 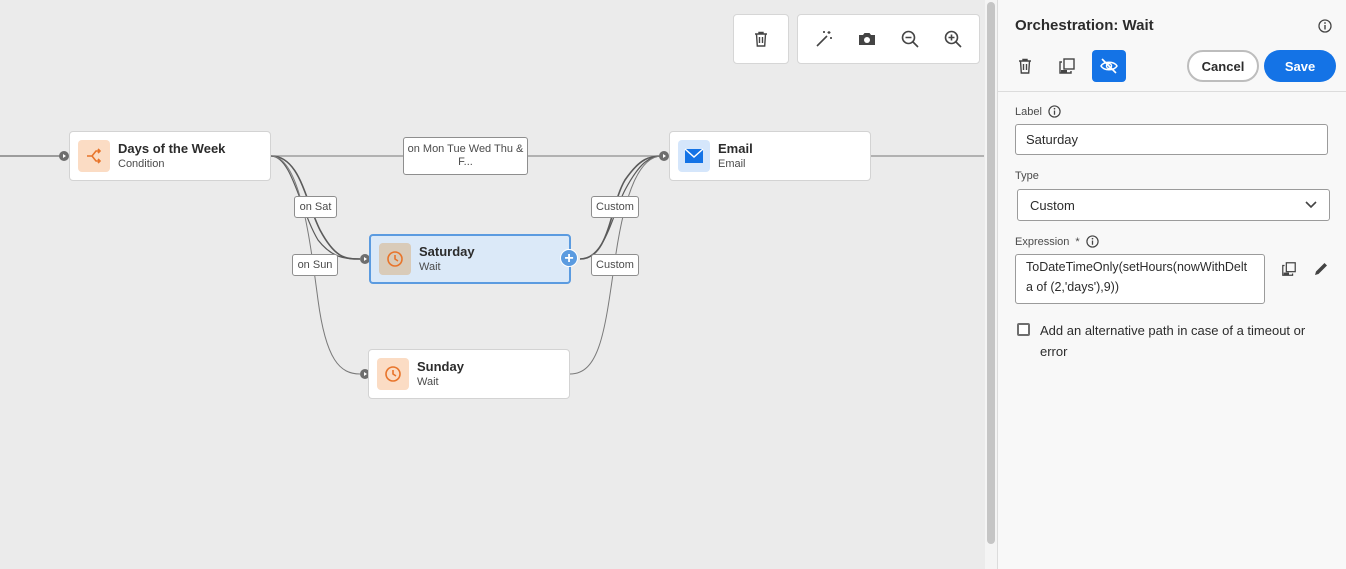 I want to click on cancel-button: Cancel, so click(x=1223, y=66).